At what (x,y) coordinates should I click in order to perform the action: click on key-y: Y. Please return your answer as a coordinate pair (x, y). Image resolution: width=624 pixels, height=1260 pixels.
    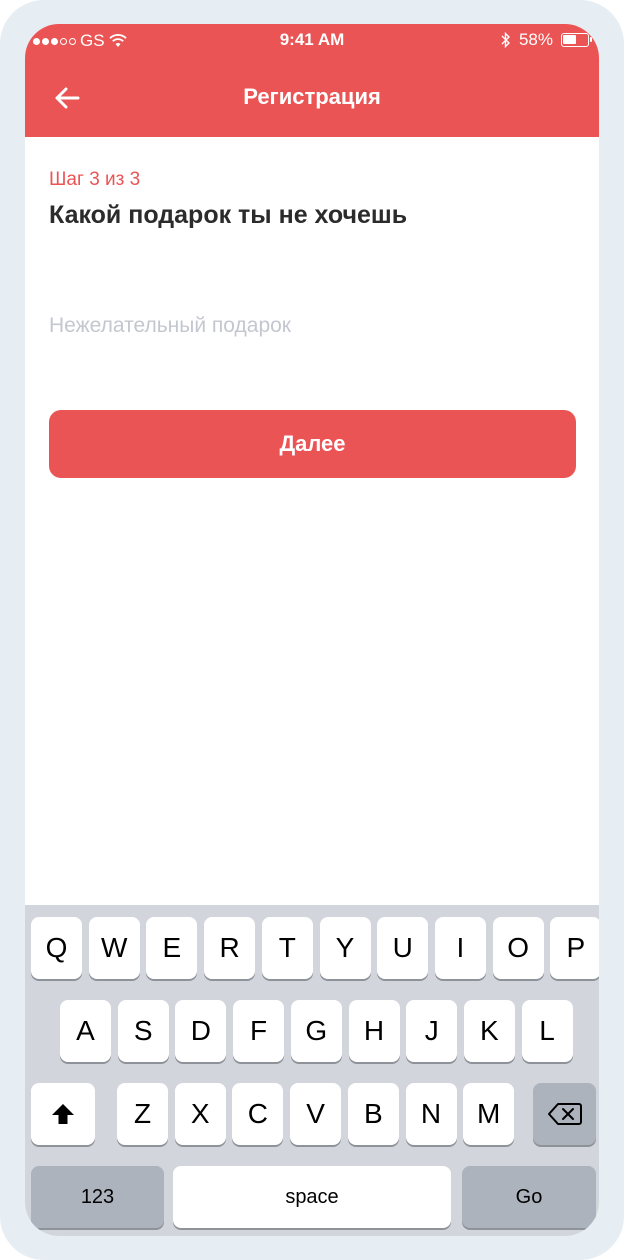
    Looking at the image, I should click on (345, 948).